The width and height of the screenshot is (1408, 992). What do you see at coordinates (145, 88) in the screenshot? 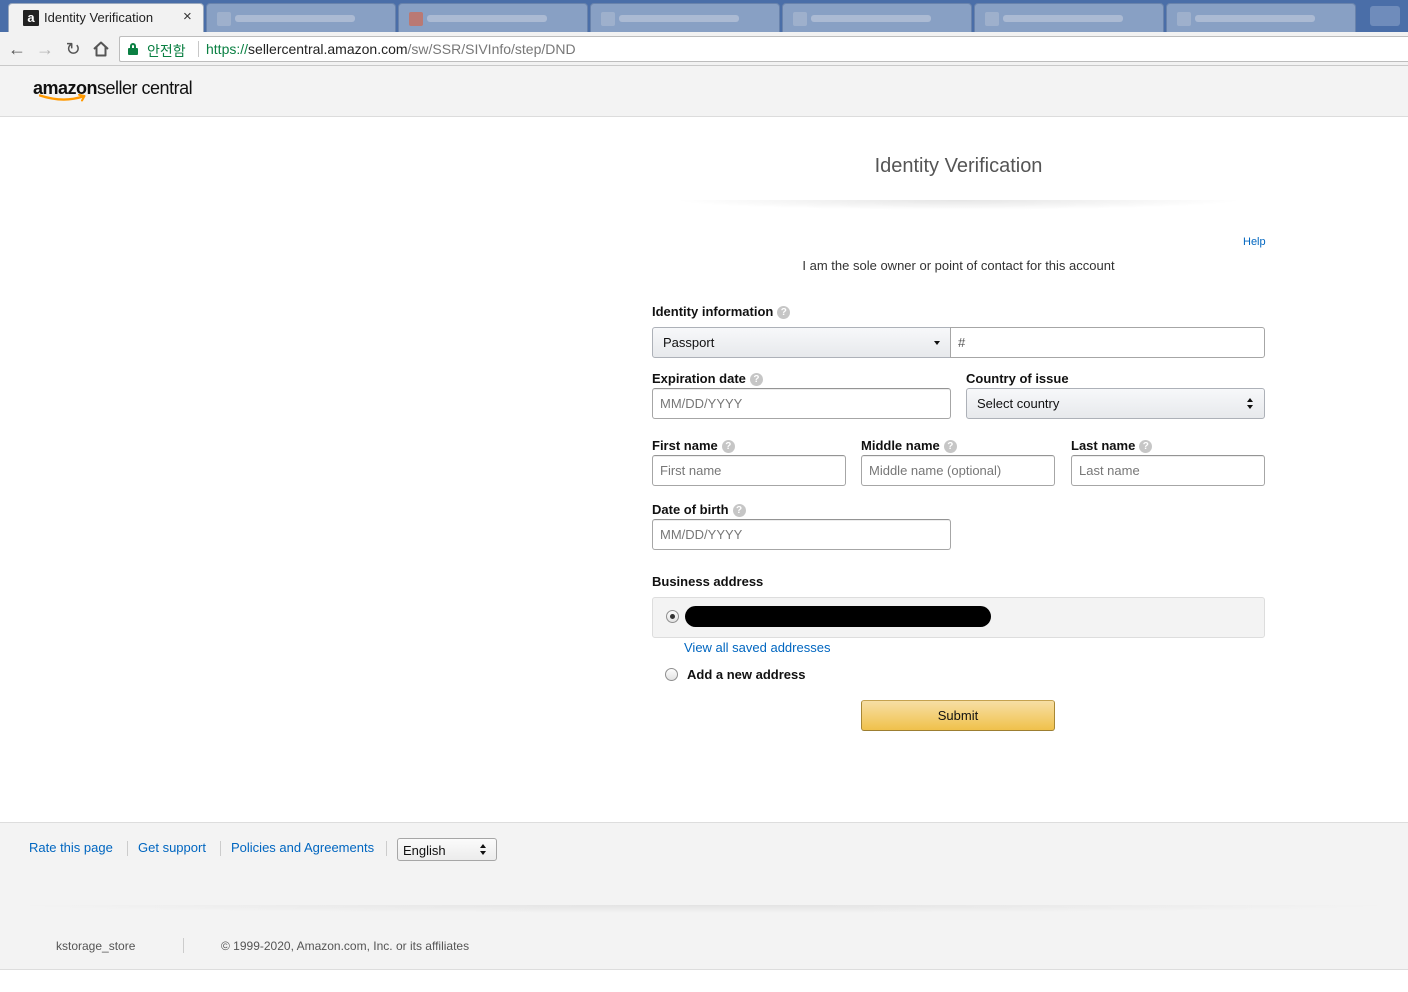
I see `logo-product: seller central` at bounding box center [145, 88].